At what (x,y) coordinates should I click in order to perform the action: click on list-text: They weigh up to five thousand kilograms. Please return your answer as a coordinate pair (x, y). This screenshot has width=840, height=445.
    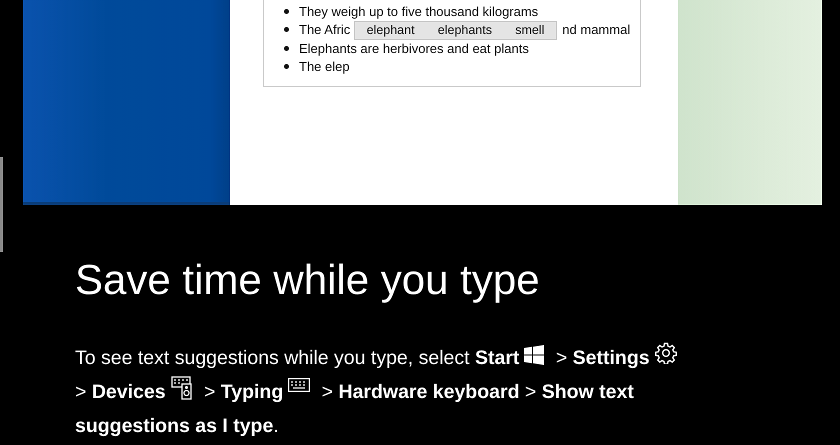
    Looking at the image, I should click on (418, 11).